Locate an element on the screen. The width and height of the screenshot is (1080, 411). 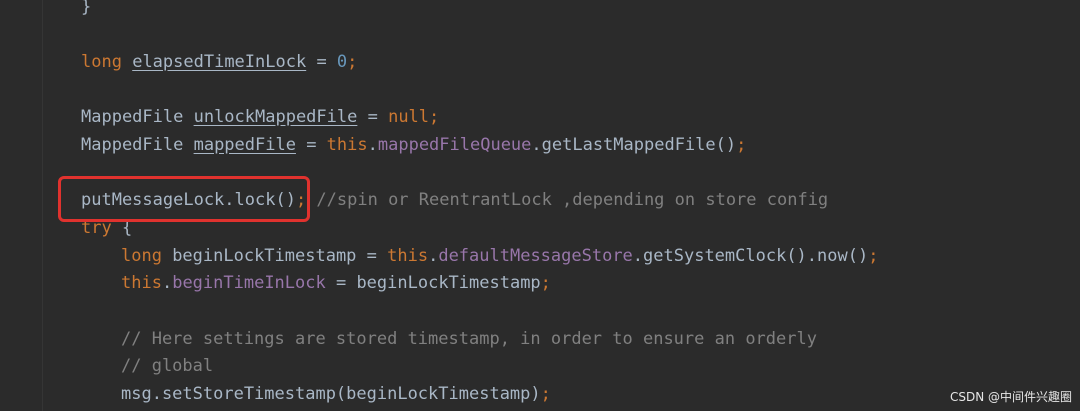
code-line-comment-2: // global is located at coordinates (167, 366).